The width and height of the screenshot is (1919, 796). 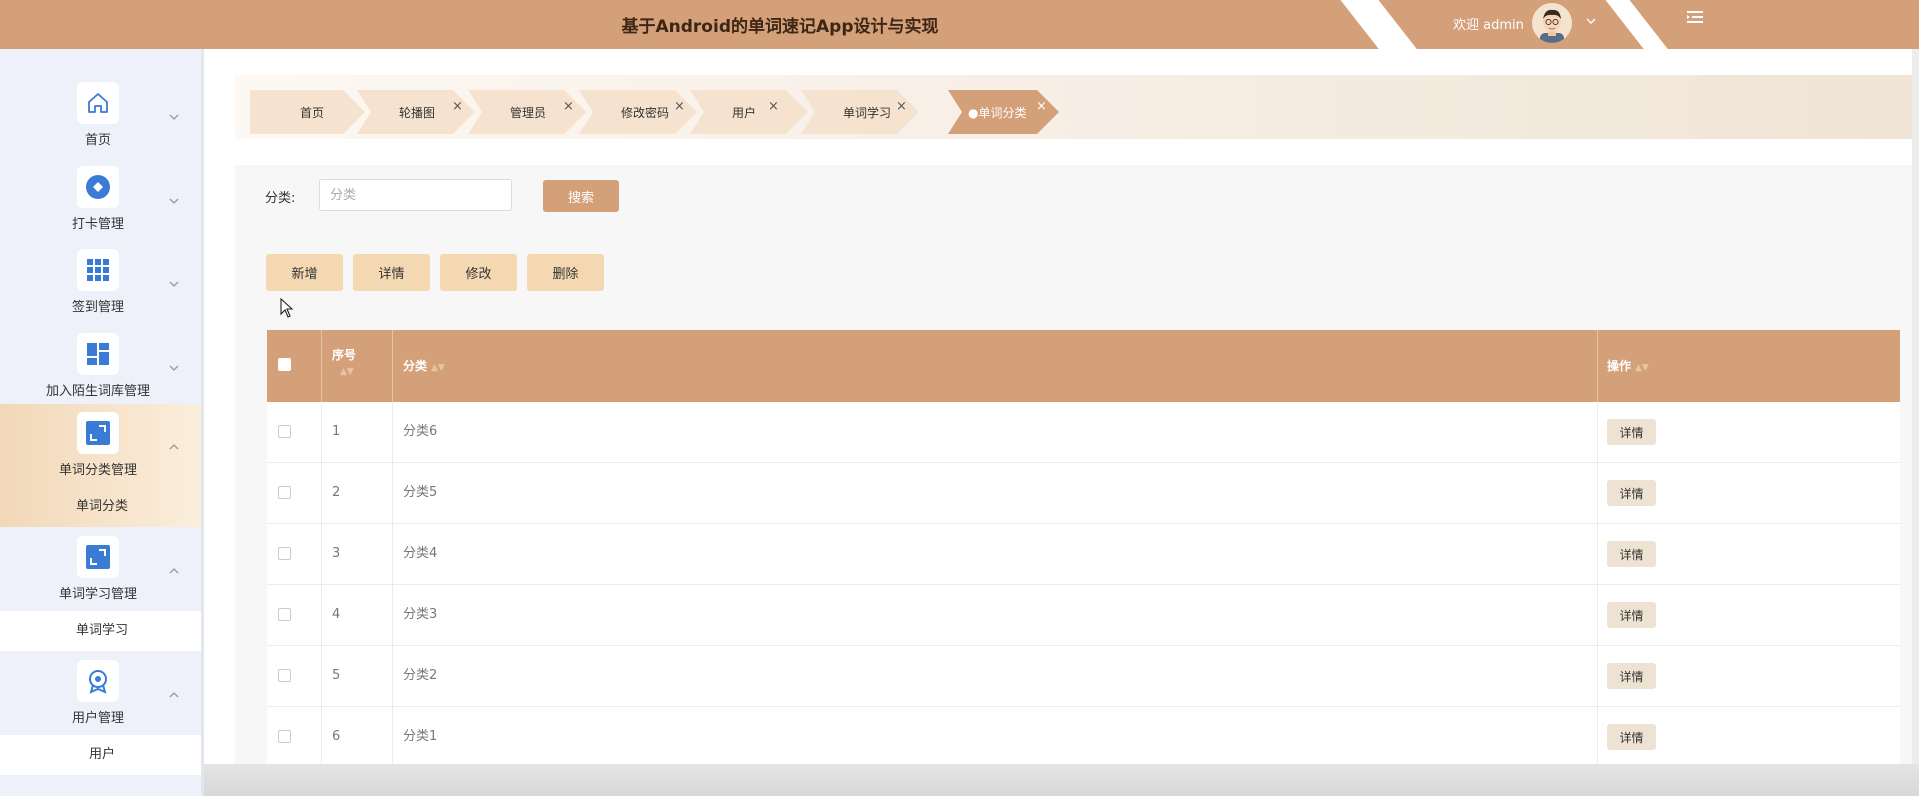 What do you see at coordinates (284, 364) in the screenshot?
I see `select-all-checkbox` at bounding box center [284, 364].